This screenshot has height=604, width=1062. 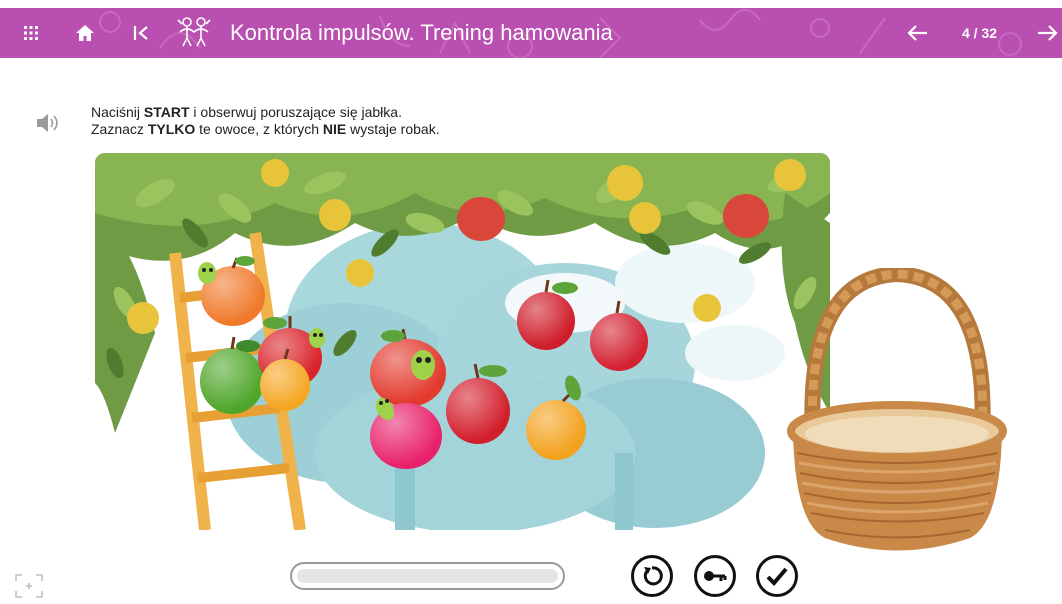 I want to click on keyword-start: START, so click(x=166, y=112).